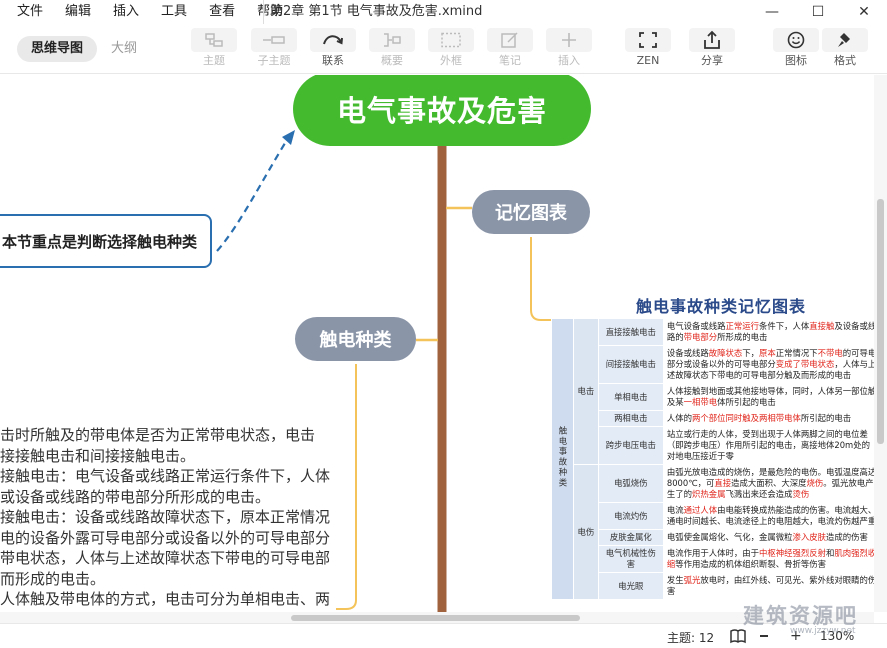  What do you see at coordinates (691, 638) in the screenshot?
I see `topic-count: 主题: 12` at bounding box center [691, 638].